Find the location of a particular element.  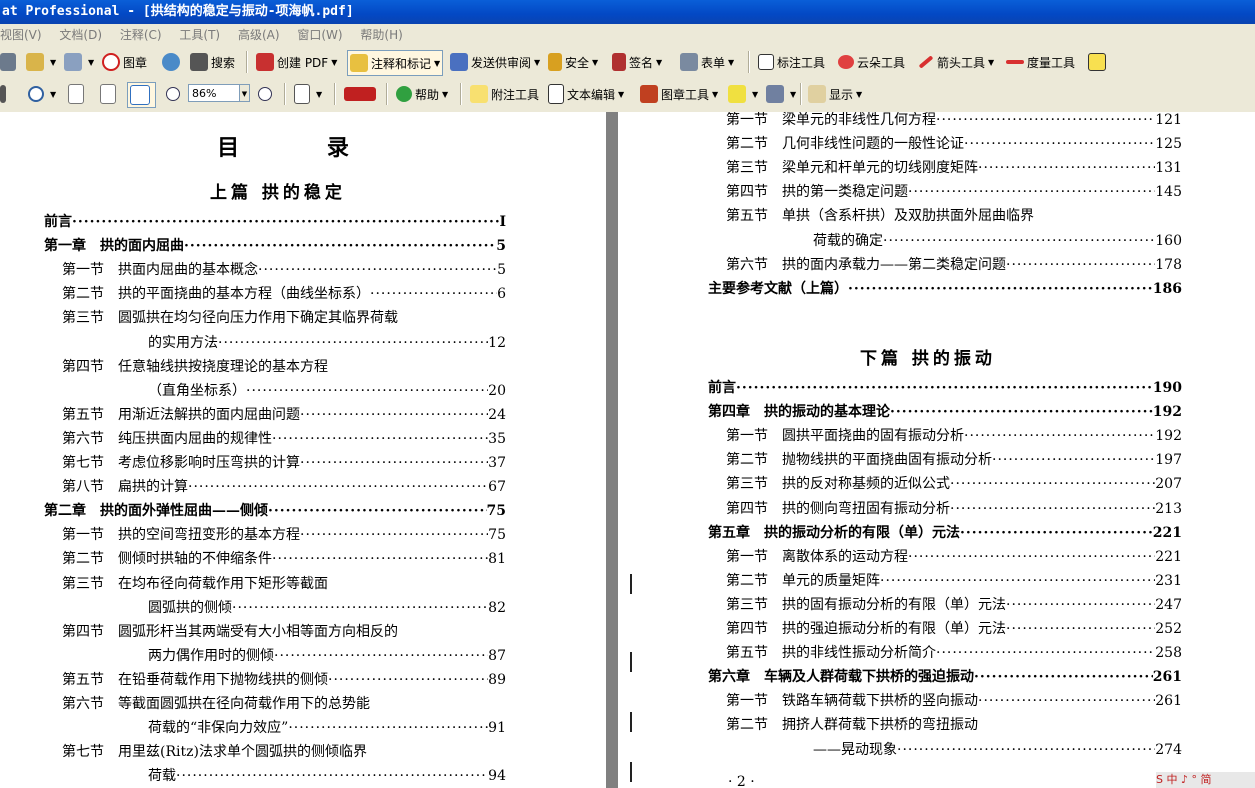

zoom-input: 86% is located at coordinates (214, 93).